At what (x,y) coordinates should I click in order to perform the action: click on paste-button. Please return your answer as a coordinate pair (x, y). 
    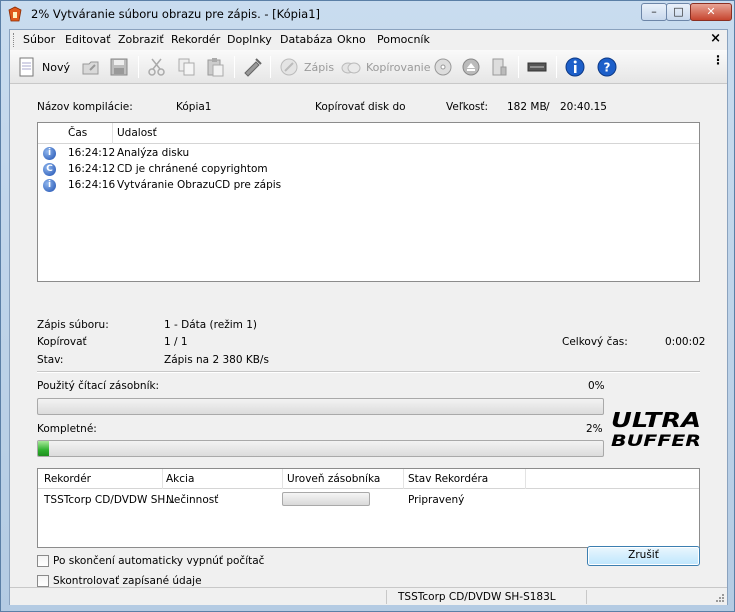
    Looking at the image, I should click on (215, 67).